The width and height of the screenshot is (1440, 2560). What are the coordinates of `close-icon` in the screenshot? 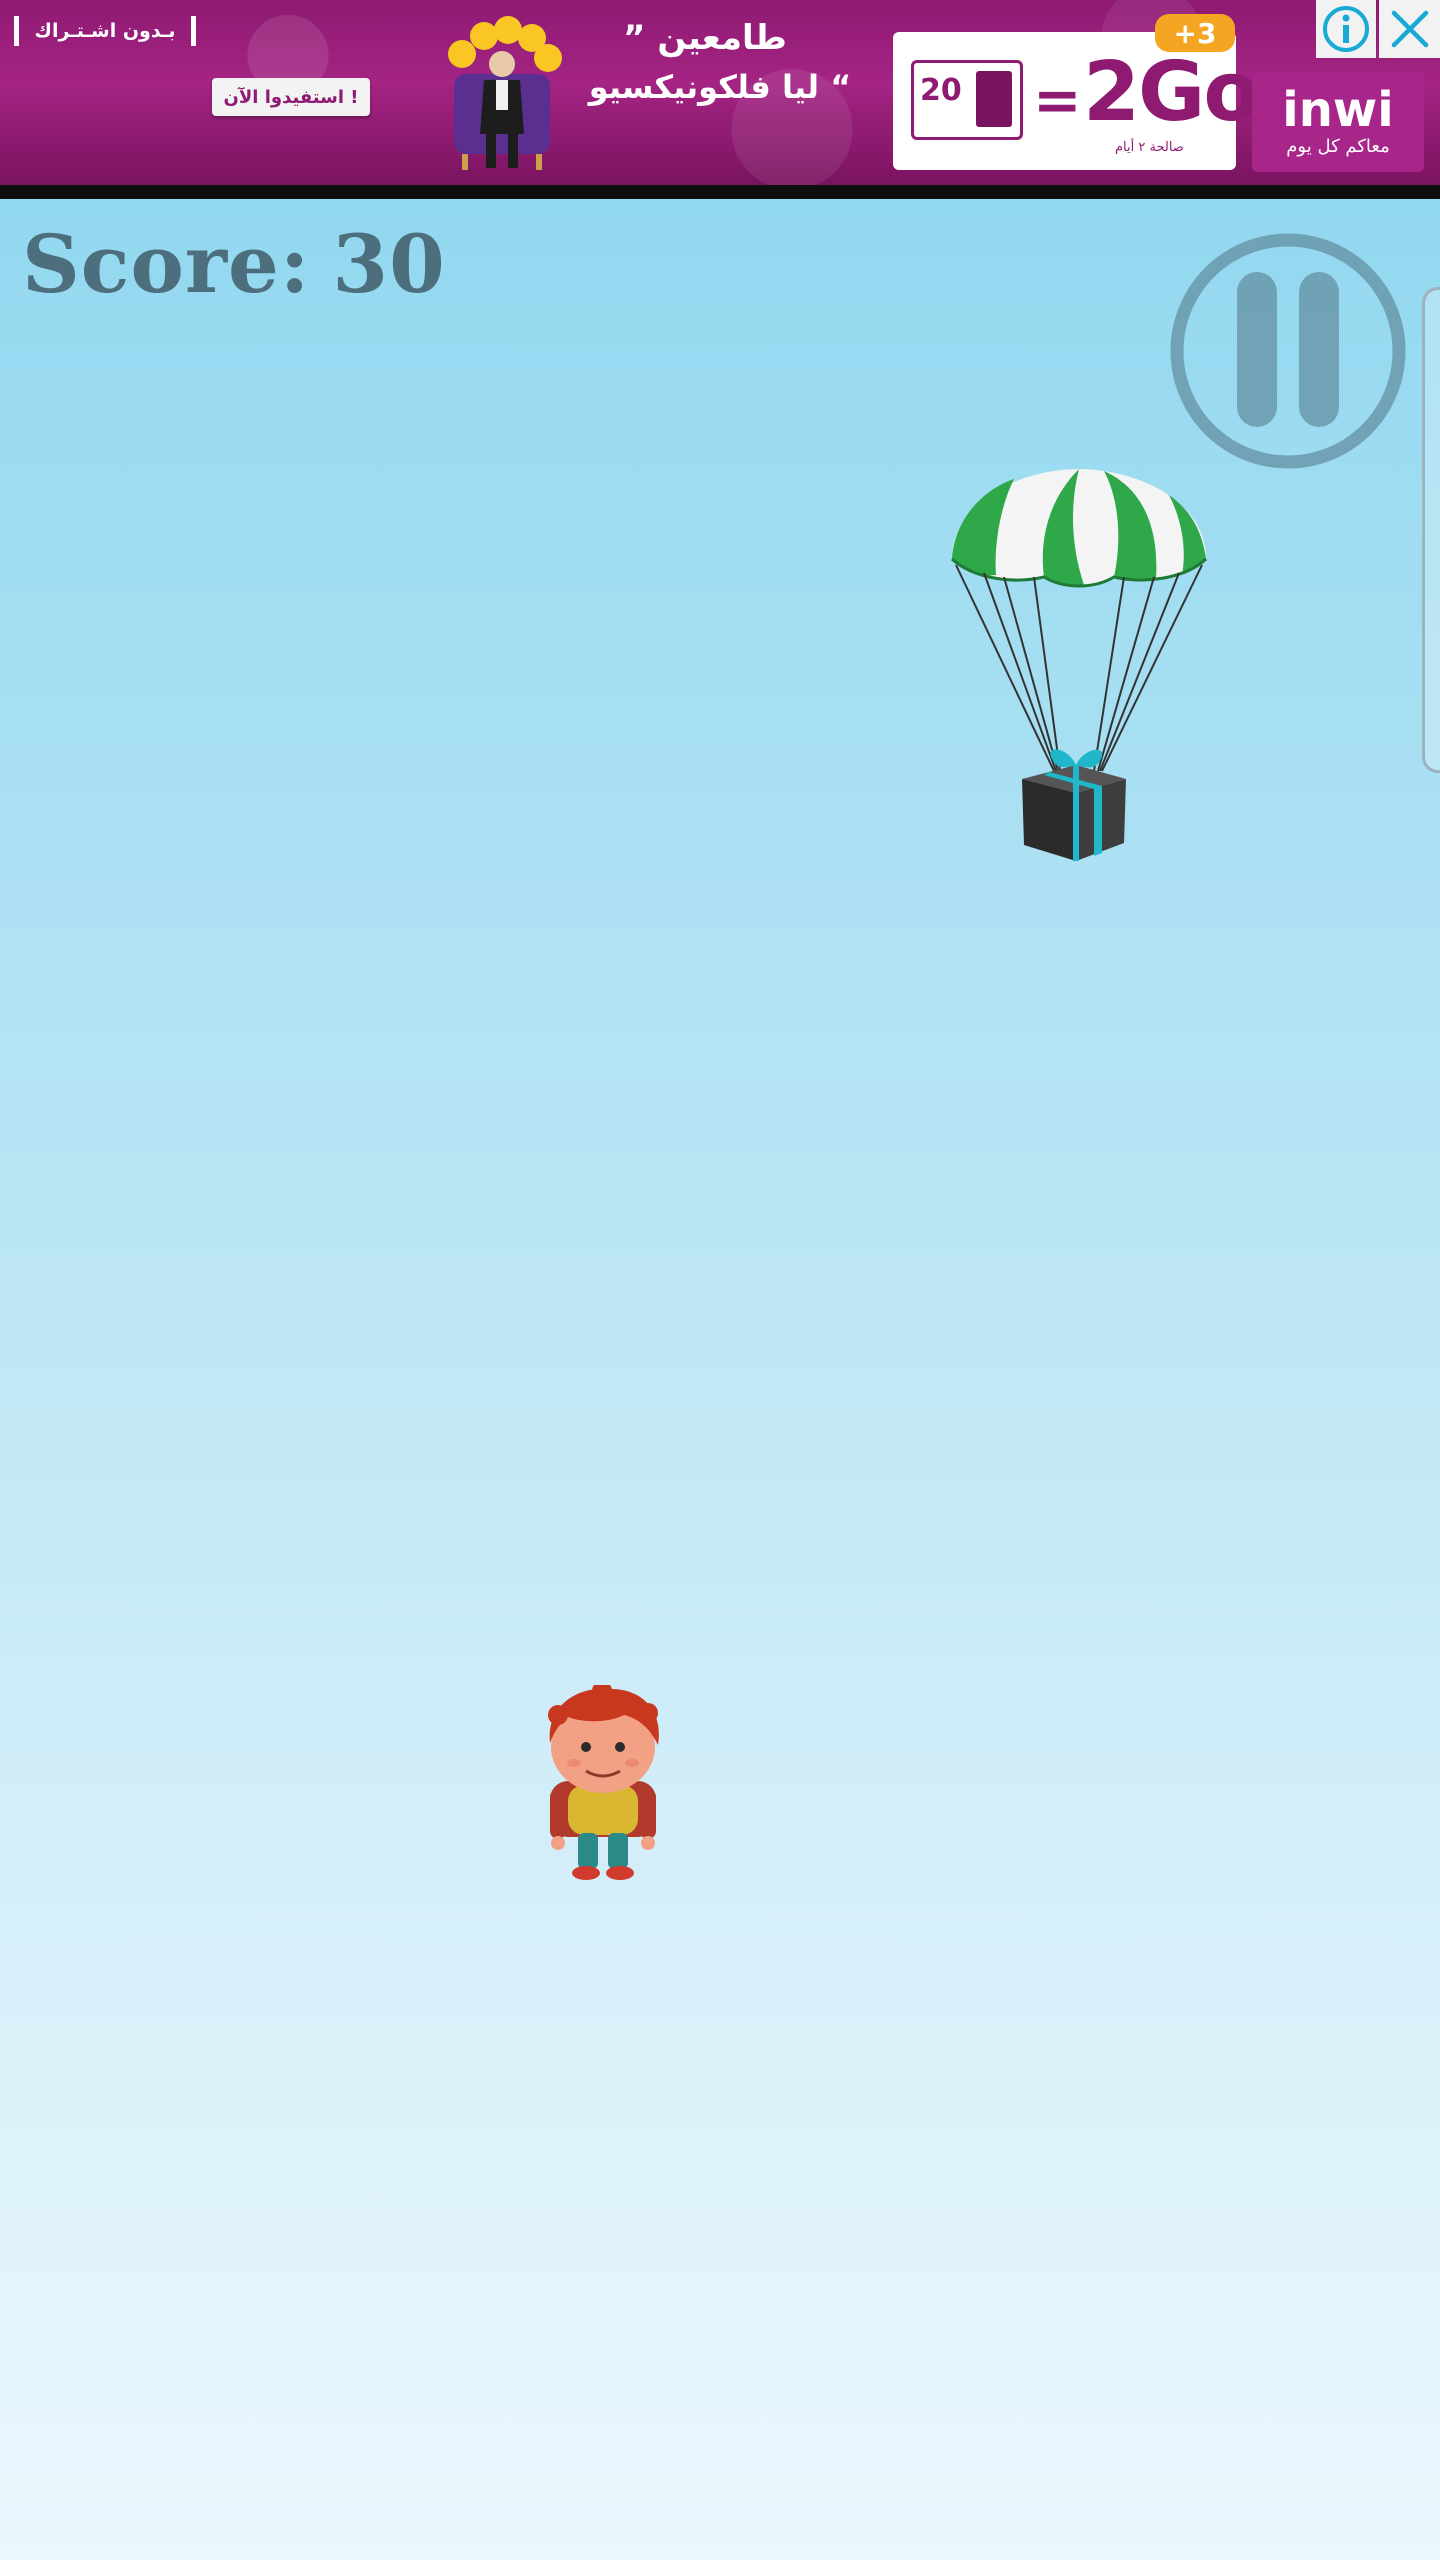 It's located at (1409, 29).